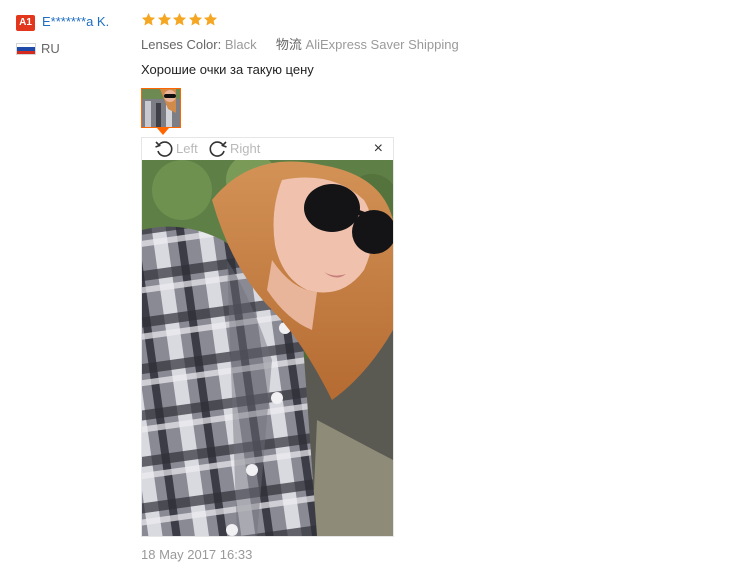  I want to click on rotate-right-icon, so click(218, 149).